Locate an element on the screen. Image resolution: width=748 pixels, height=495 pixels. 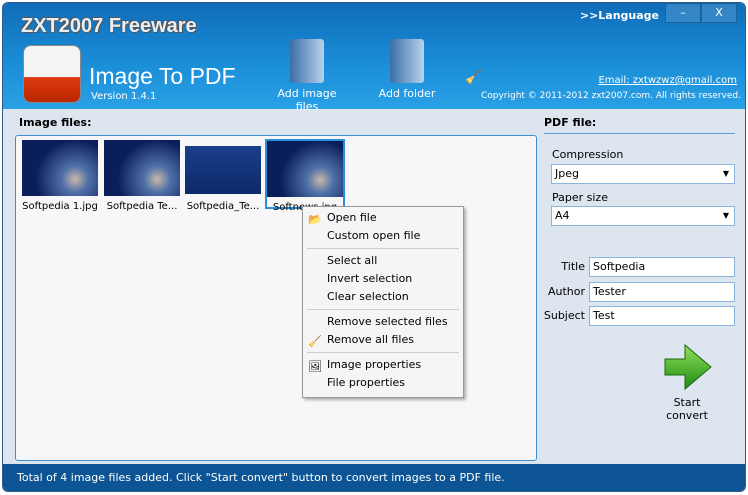
menu-open-file: 📂 Open file is located at coordinates (383, 218).